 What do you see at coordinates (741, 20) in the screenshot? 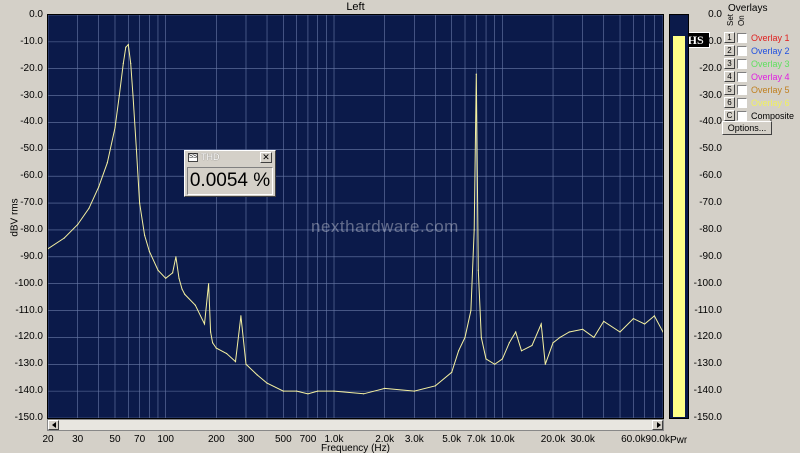
I see `overlays-col-on: On` at bounding box center [741, 20].